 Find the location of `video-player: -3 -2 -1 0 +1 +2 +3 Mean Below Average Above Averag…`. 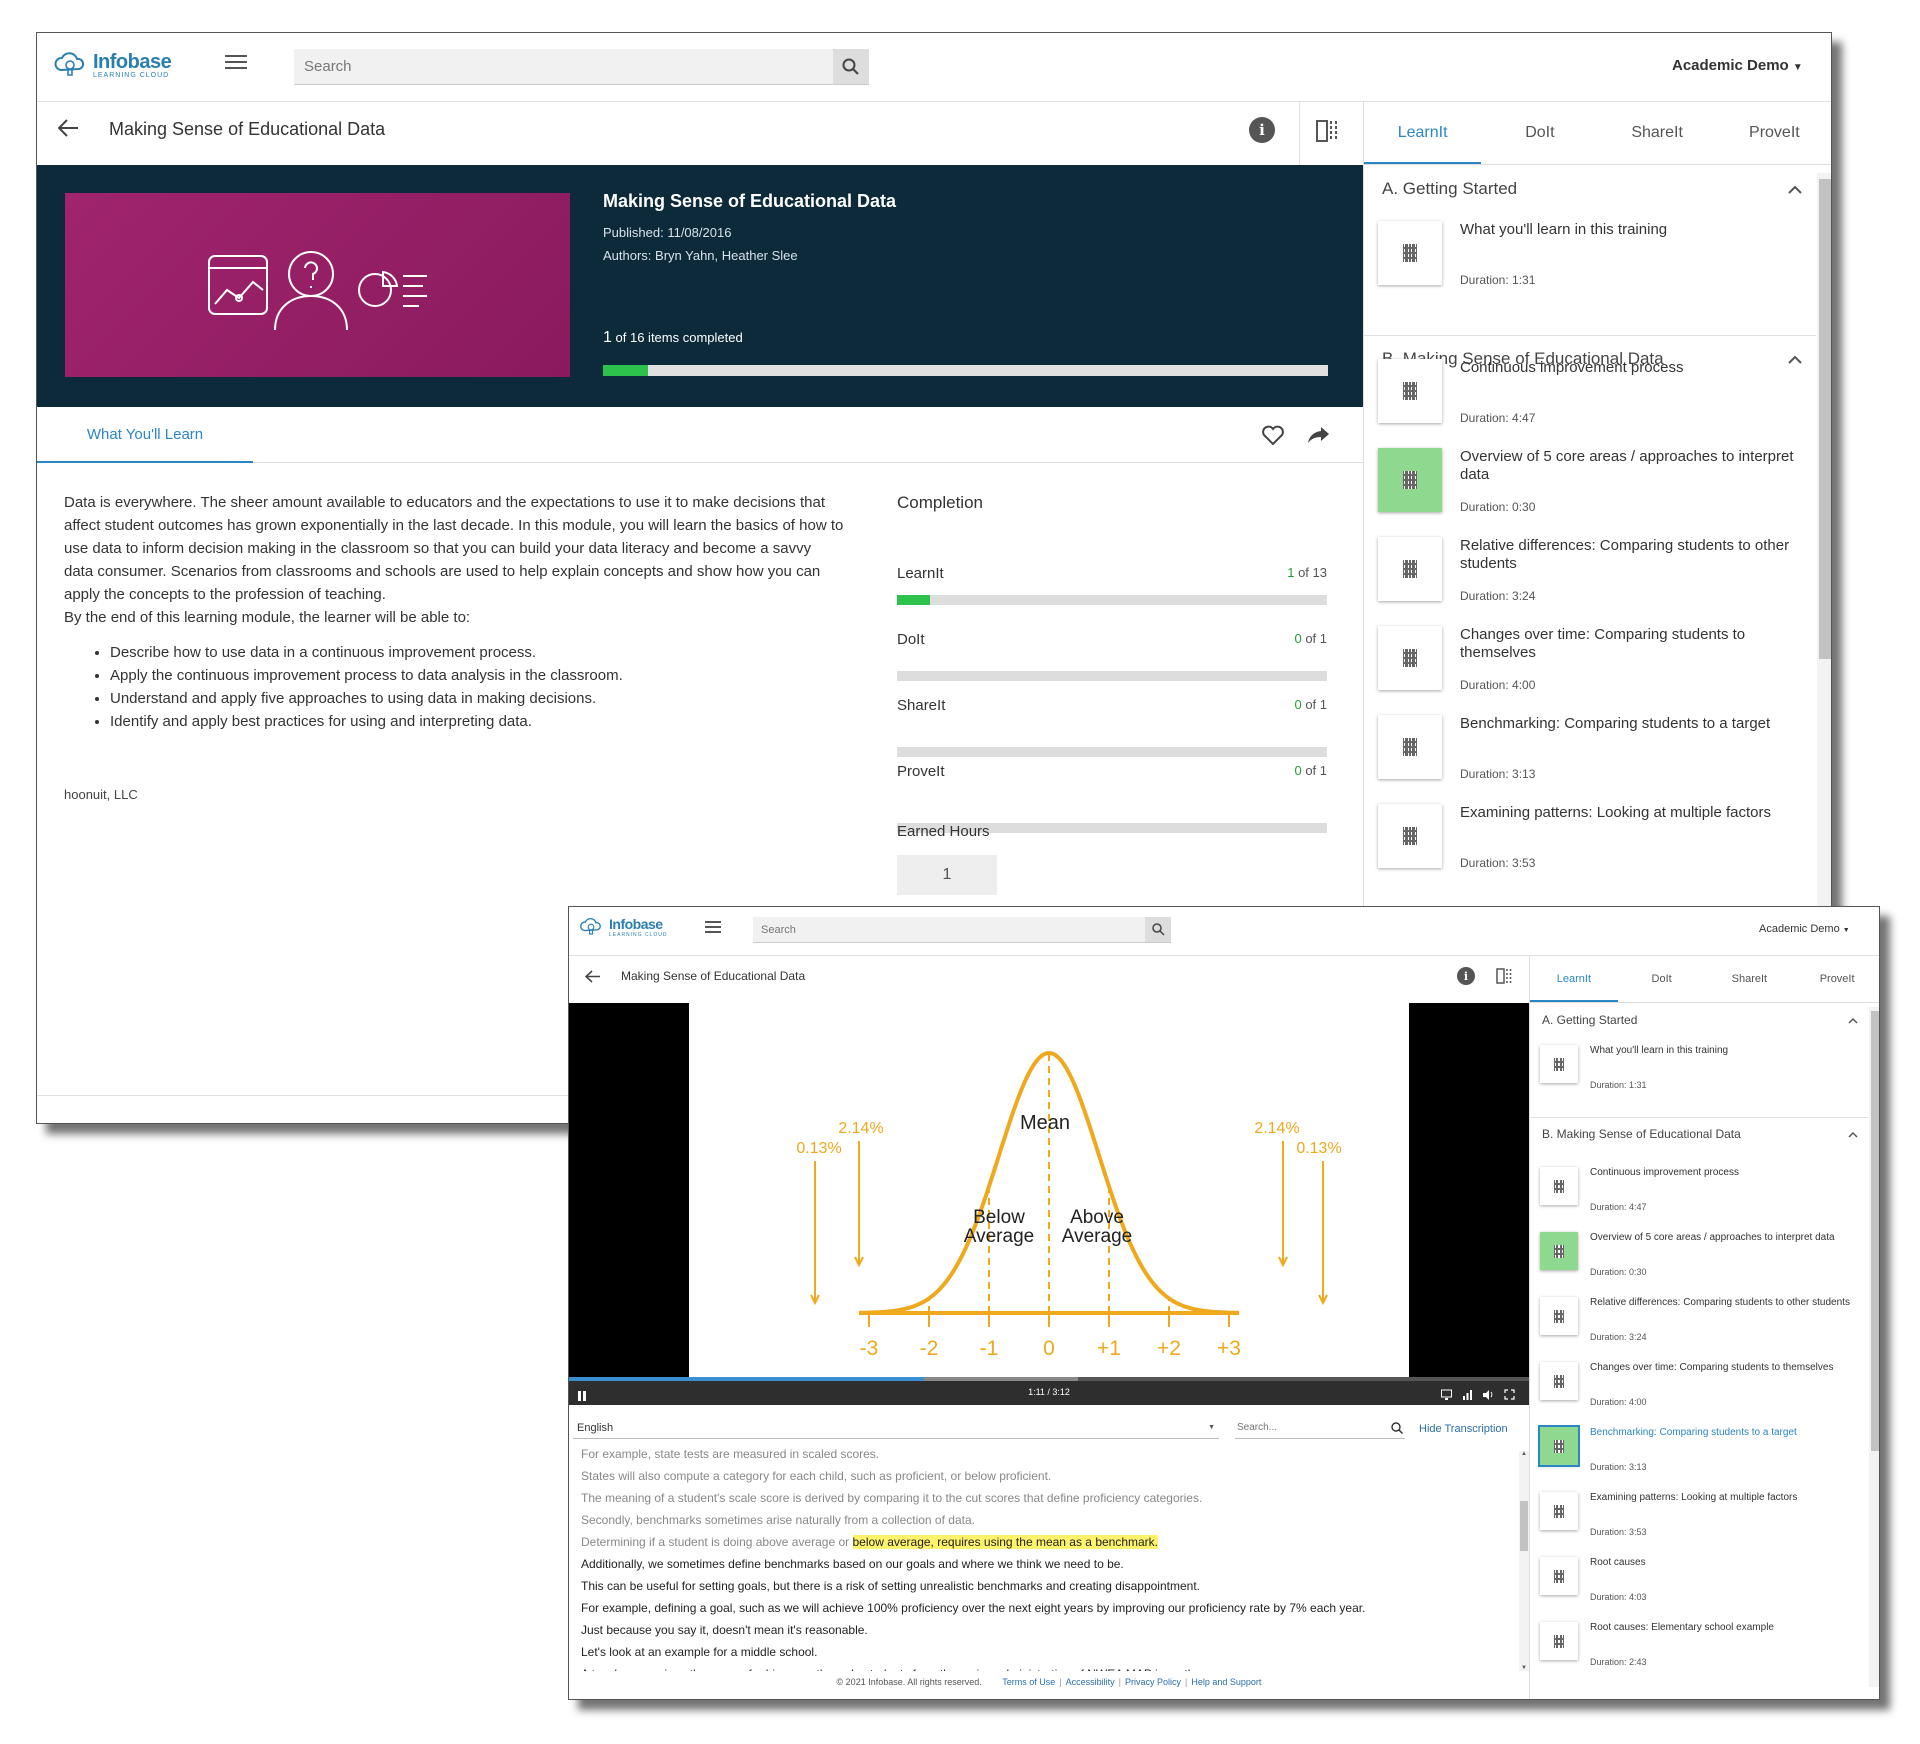

video-player: -3 -2 -1 0 +1 +2 +3 Mean Below Average Above Averag… is located at coordinates (1049, 1192).